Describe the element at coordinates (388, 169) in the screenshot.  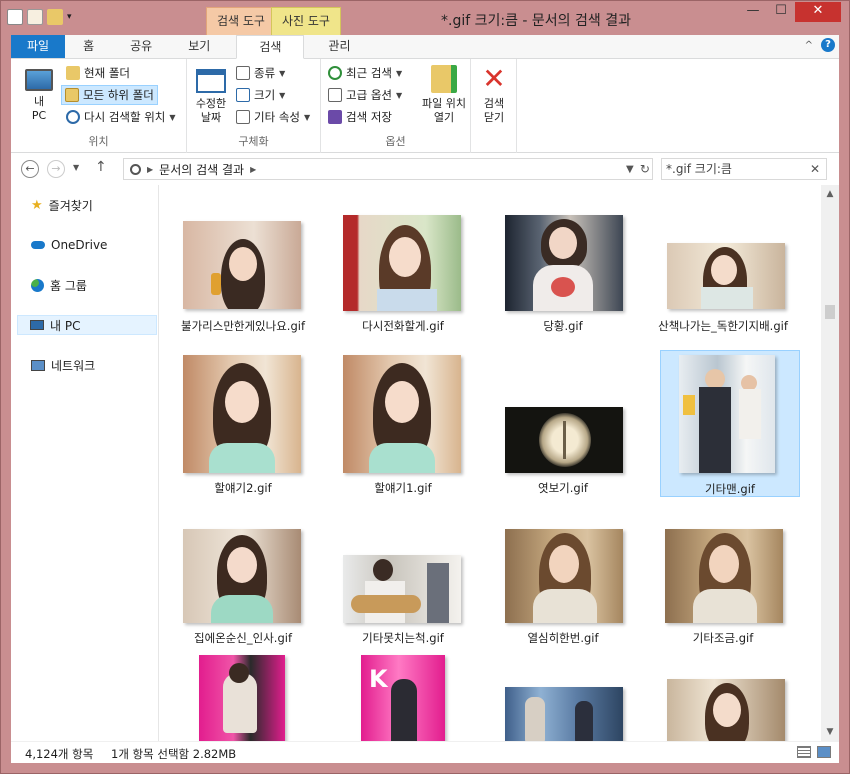
I see `address-bar: ▶ 문서의 검색 결과 ▶` at that location.